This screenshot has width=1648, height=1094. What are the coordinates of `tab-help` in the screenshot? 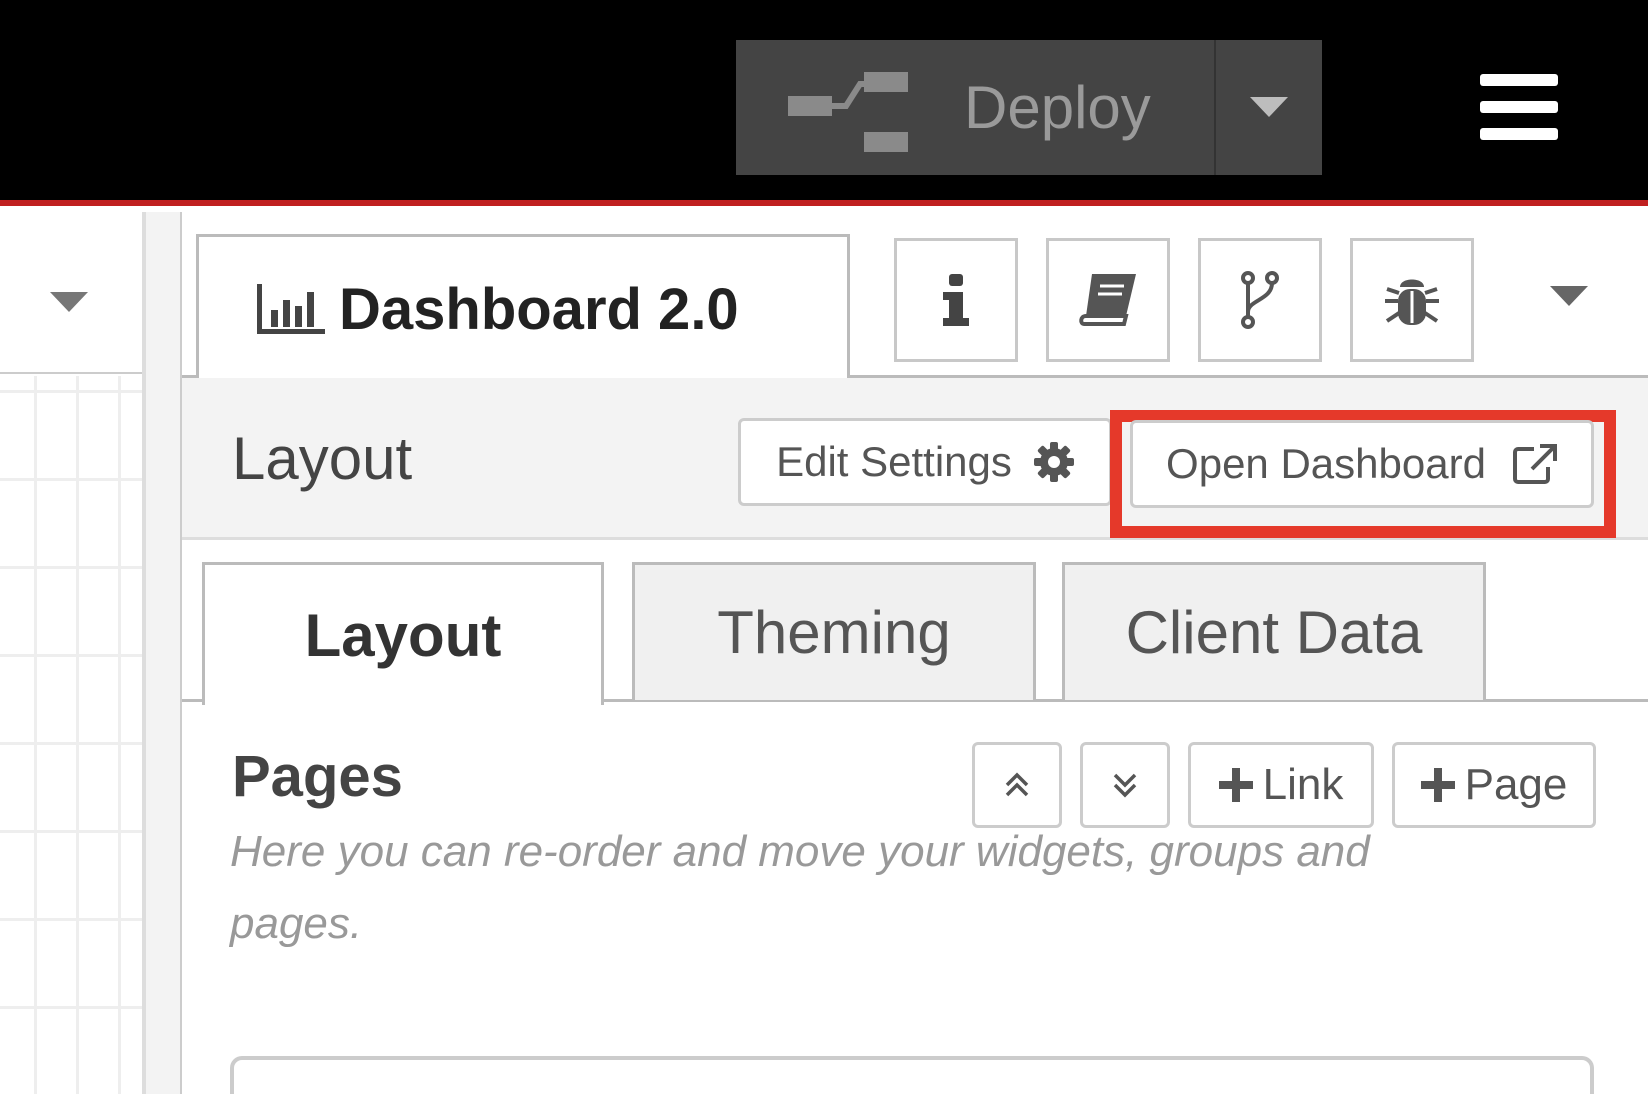 It's located at (1108, 300).